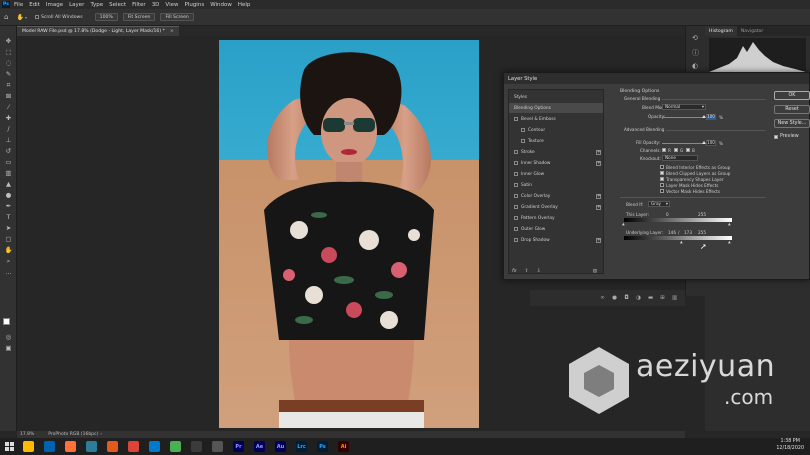  Describe the element at coordinates (58, 17) in the screenshot. I see `scroll-all-windows-checkbox: Scroll All Windows` at that location.